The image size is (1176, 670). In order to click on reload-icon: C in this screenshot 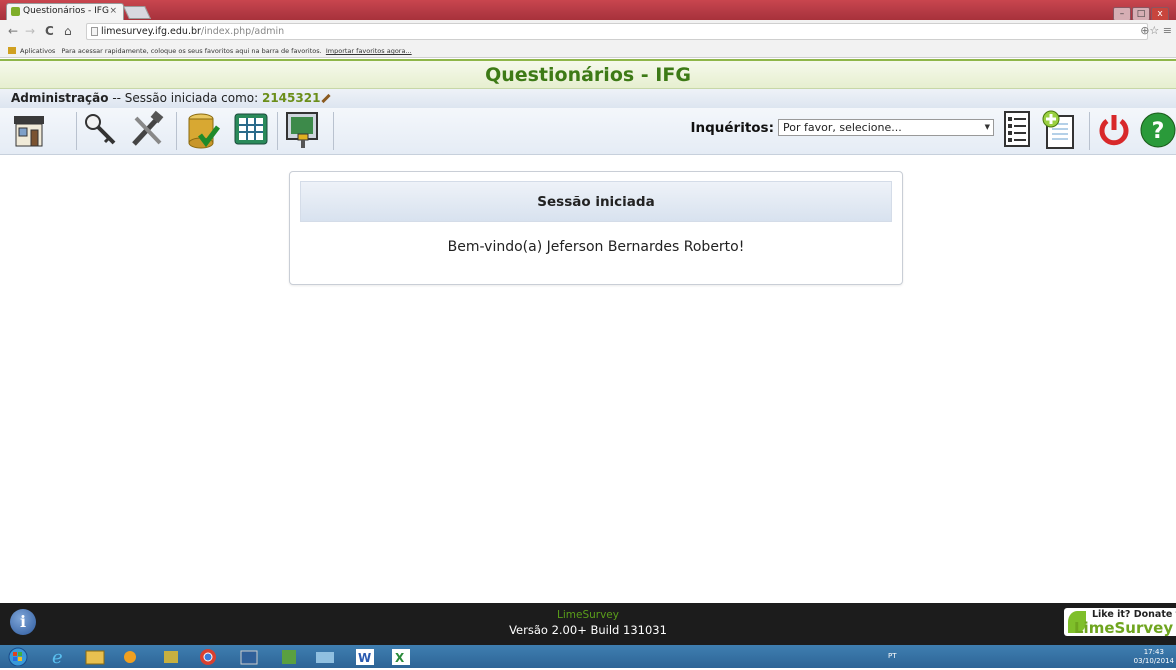, I will do `click(49, 31)`.